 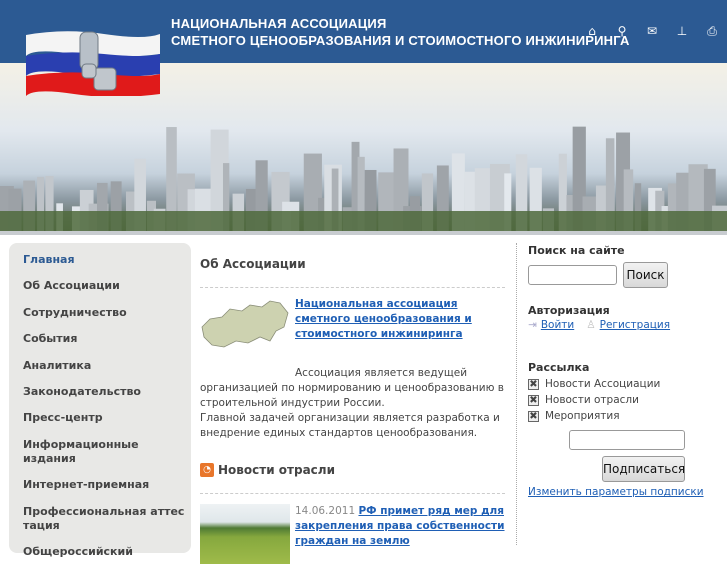 I want to click on nav-item-all-russian: Общероссийский, so click(x=100, y=552).